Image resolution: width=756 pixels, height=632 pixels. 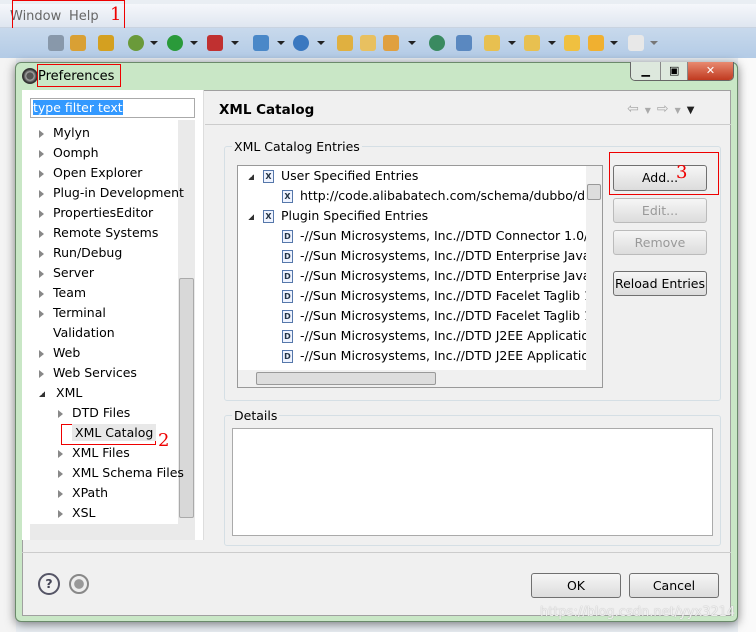 What do you see at coordinates (681, 110) in the screenshot?
I see `forward-history-dropdown-icon: ▼` at bounding box center [681, 110].